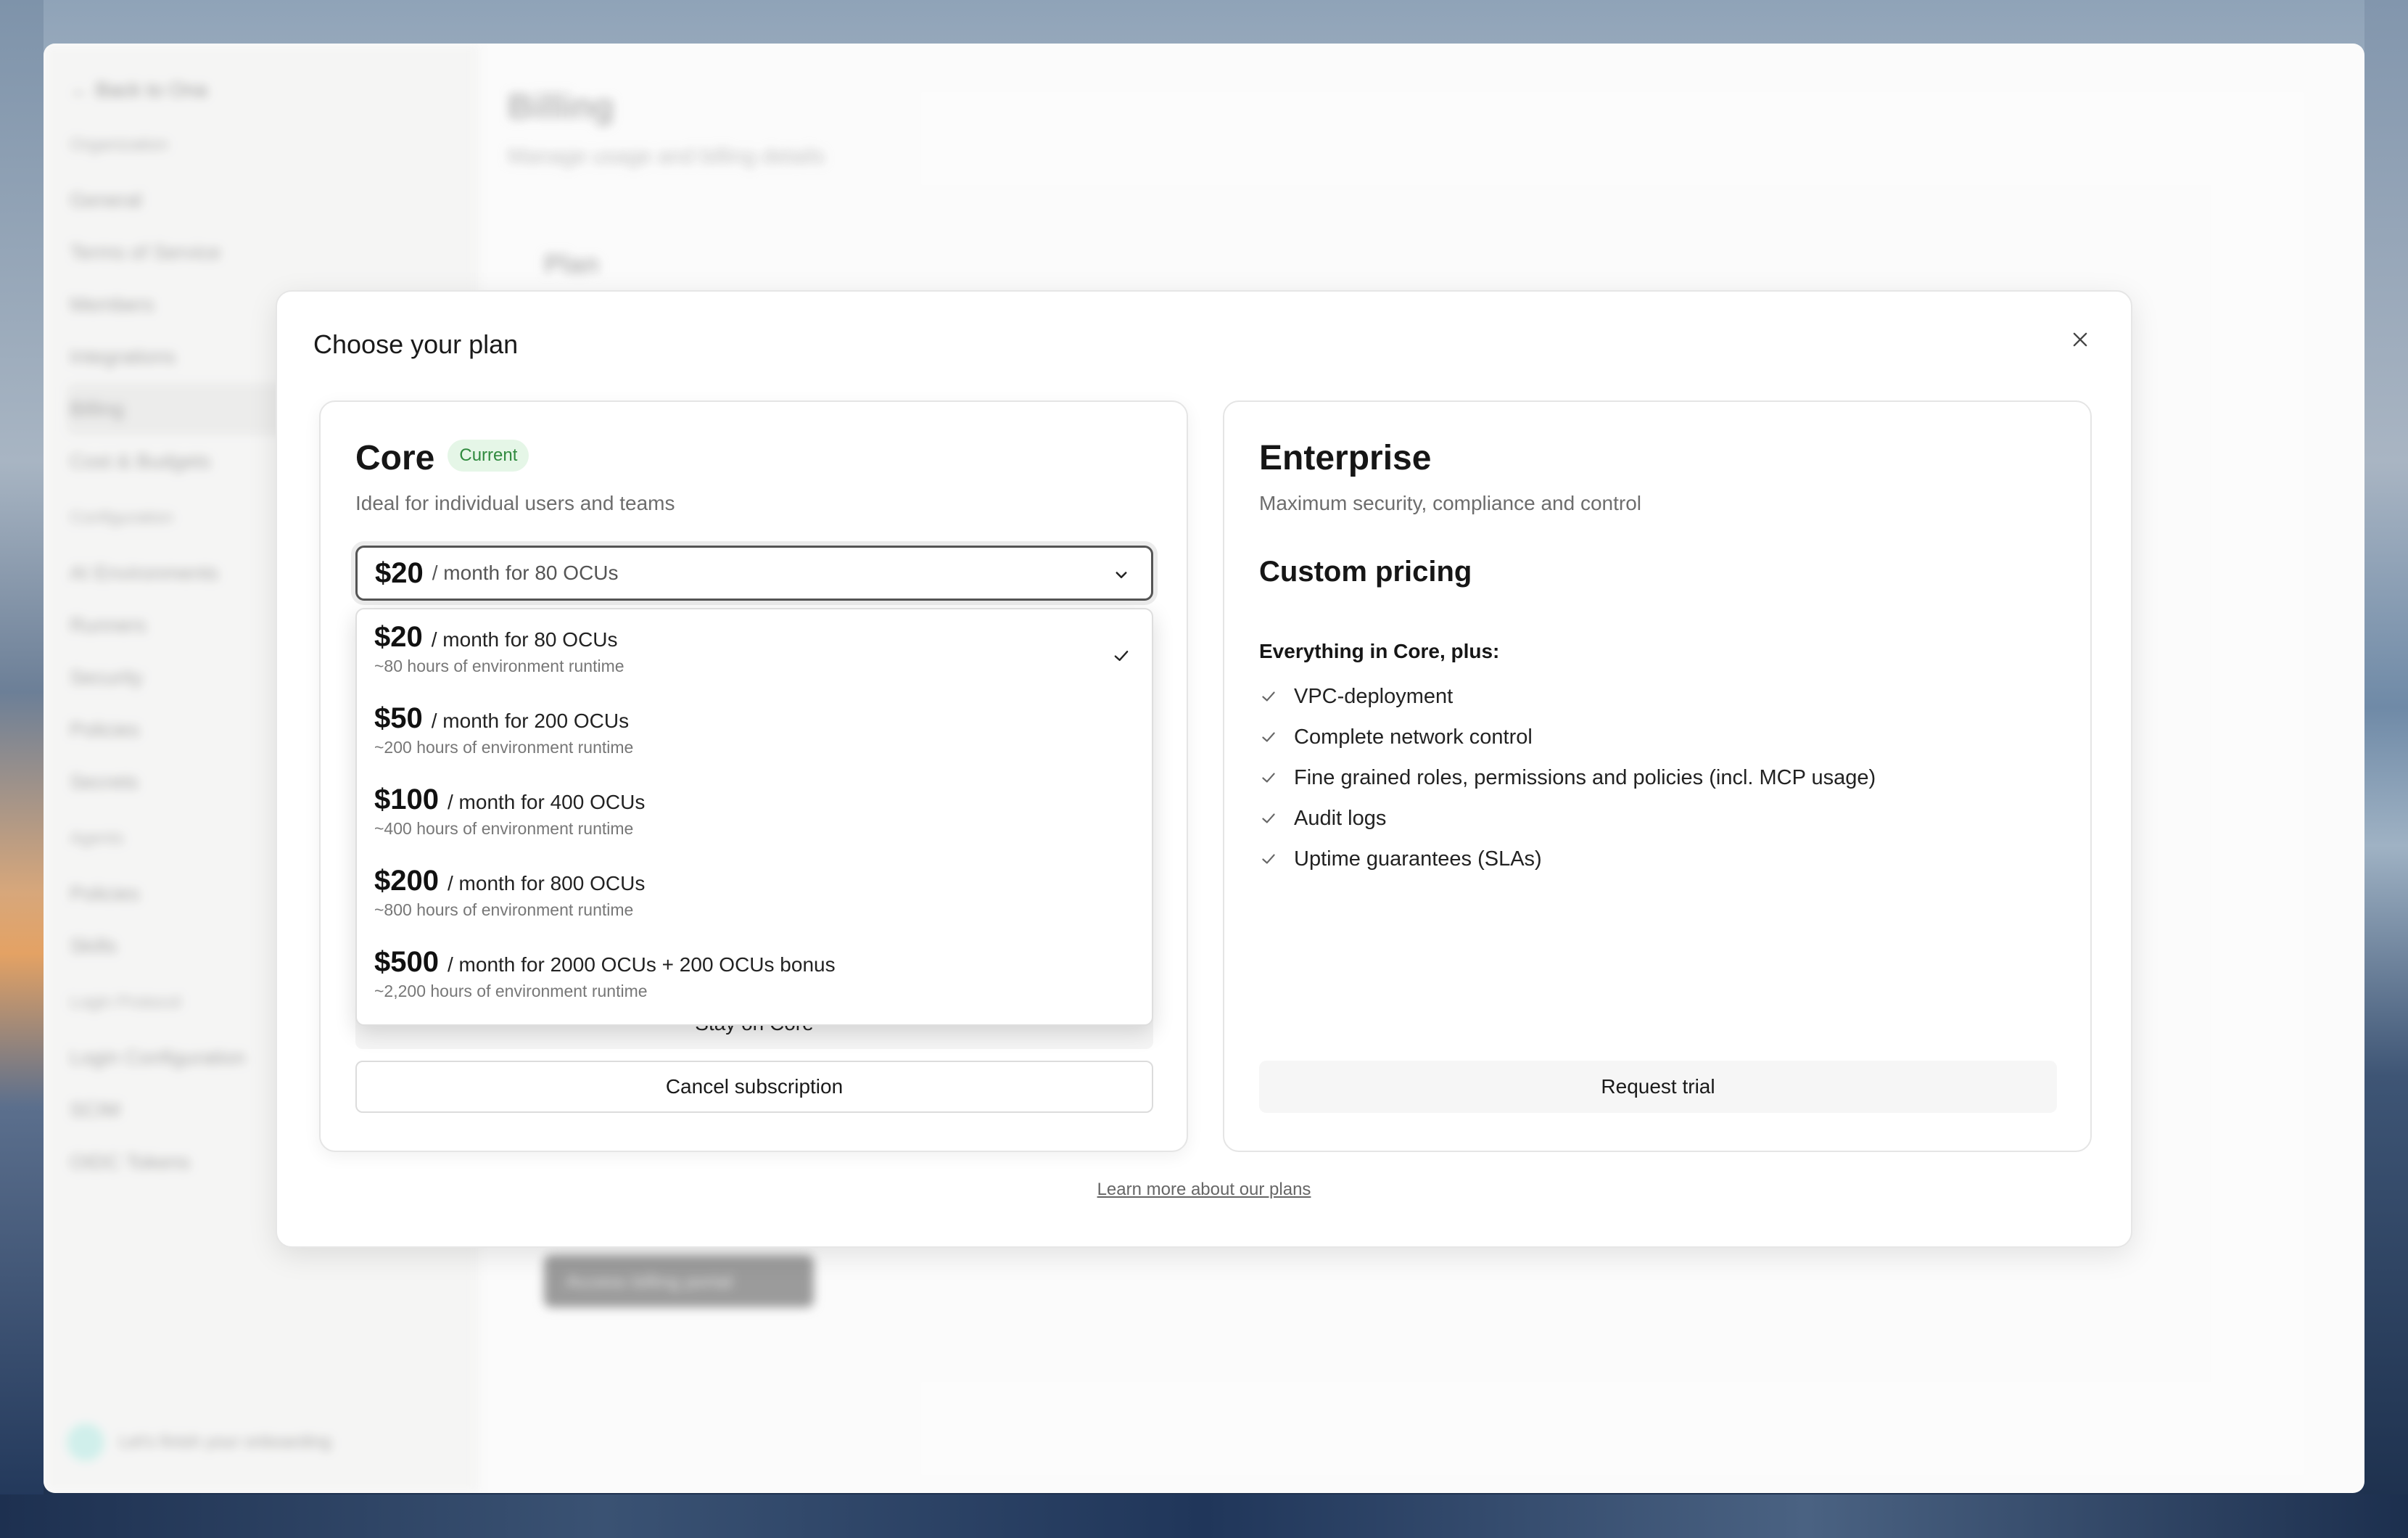 The width and height of the screenshot is (2408, 1538). I want to click on option-runtime: ~2,200 hours of environment runtime, so click(511, 991).